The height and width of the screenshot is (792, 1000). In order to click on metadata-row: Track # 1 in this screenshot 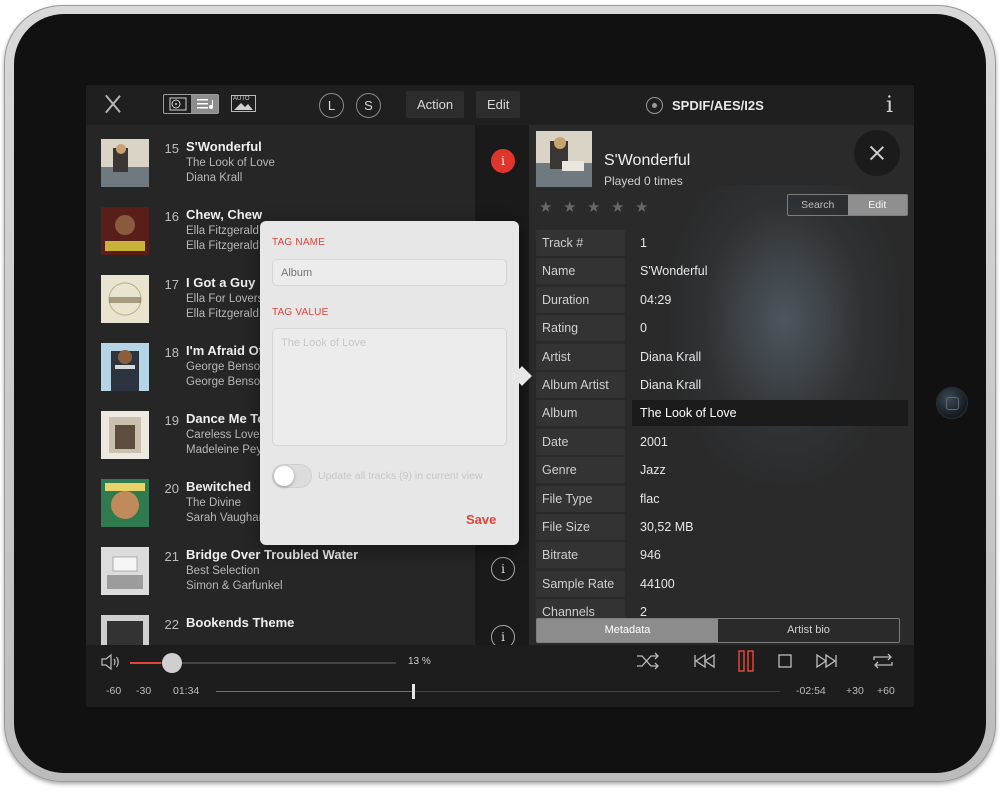, I will do `click(722, 243)`.